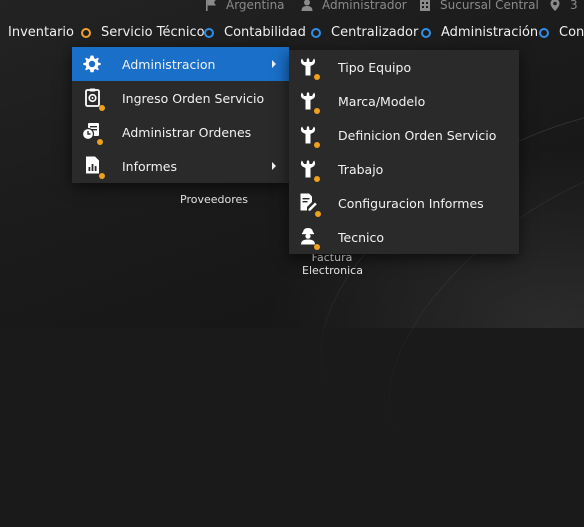 Image resolution: width=584 pixels, height=527 pixels. I want to click on submenu-item-marca-modelo: Marca/Modelo, so click(404, 101).